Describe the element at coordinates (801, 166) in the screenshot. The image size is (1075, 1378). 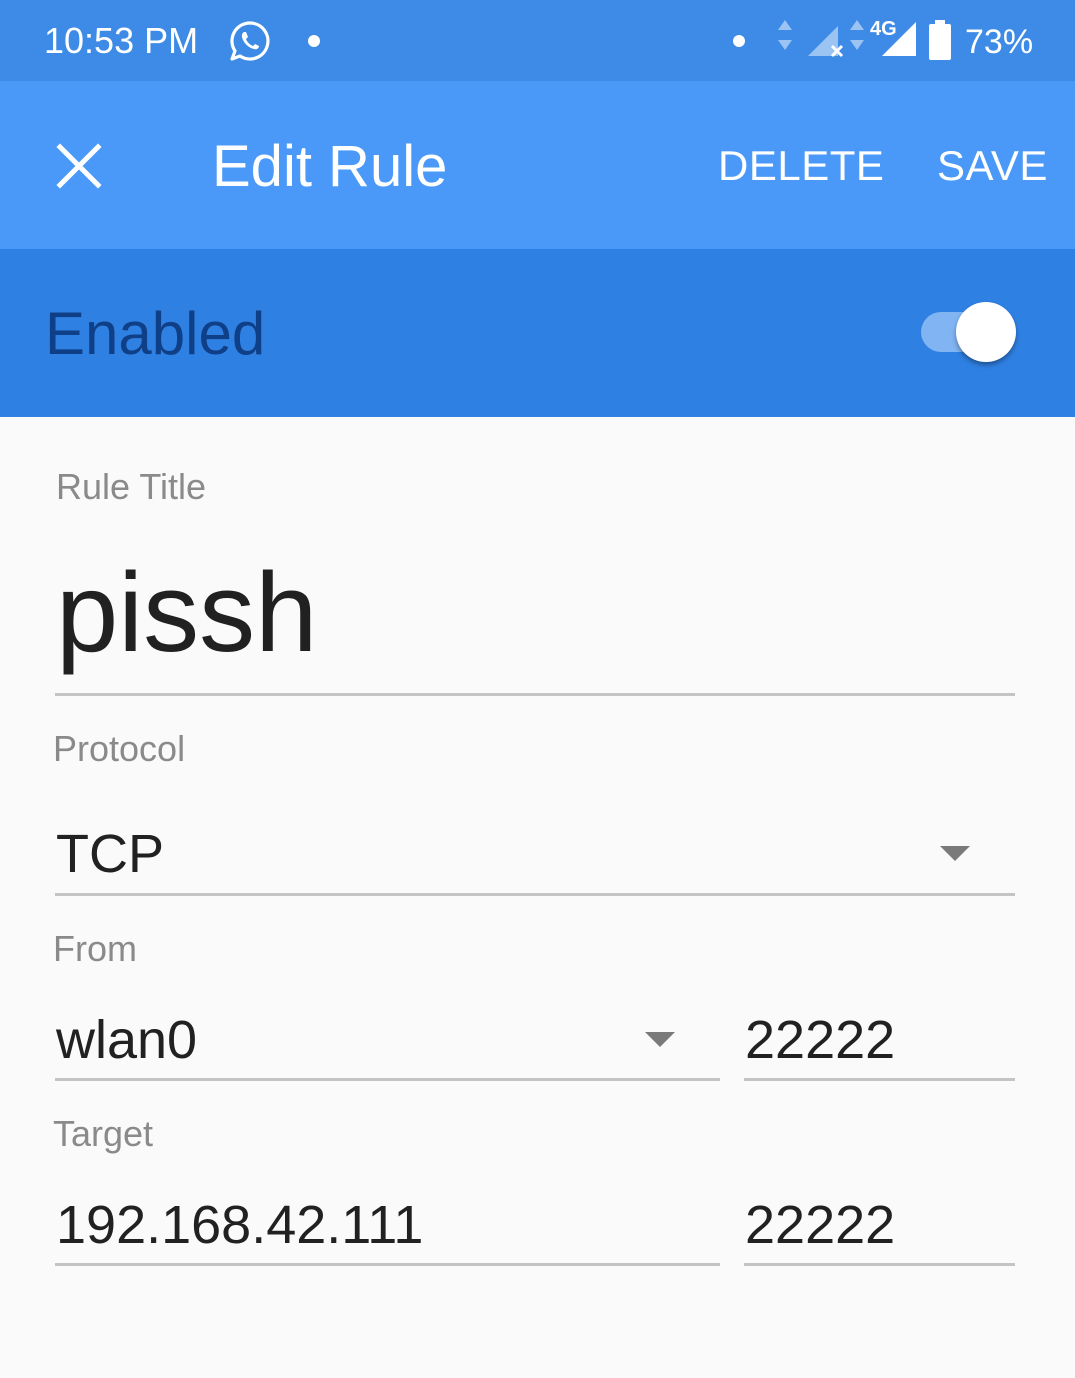
I see `delete-button: DELETE` at that location.